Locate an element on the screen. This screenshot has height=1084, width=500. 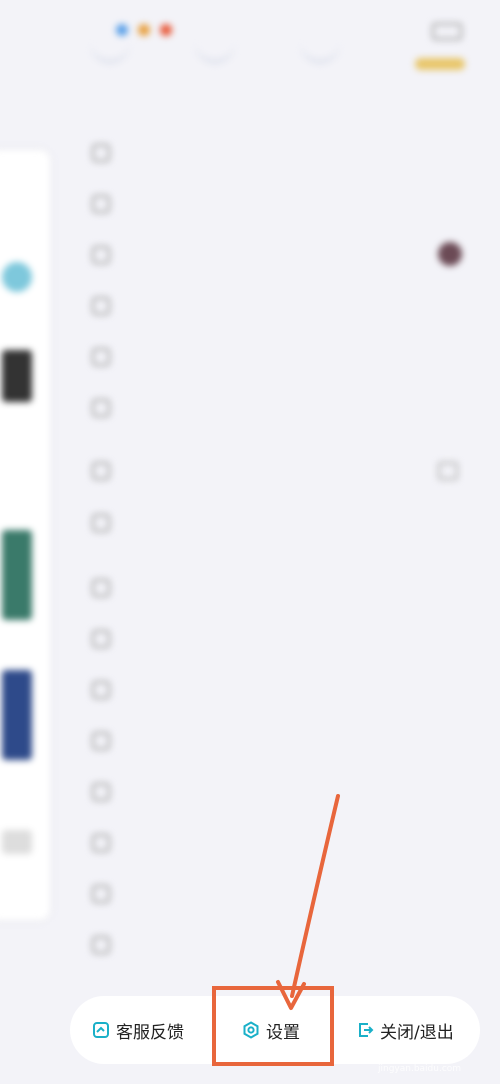
watermark-url: jingyan.baidu.com is located at coordinates (420, 1069).